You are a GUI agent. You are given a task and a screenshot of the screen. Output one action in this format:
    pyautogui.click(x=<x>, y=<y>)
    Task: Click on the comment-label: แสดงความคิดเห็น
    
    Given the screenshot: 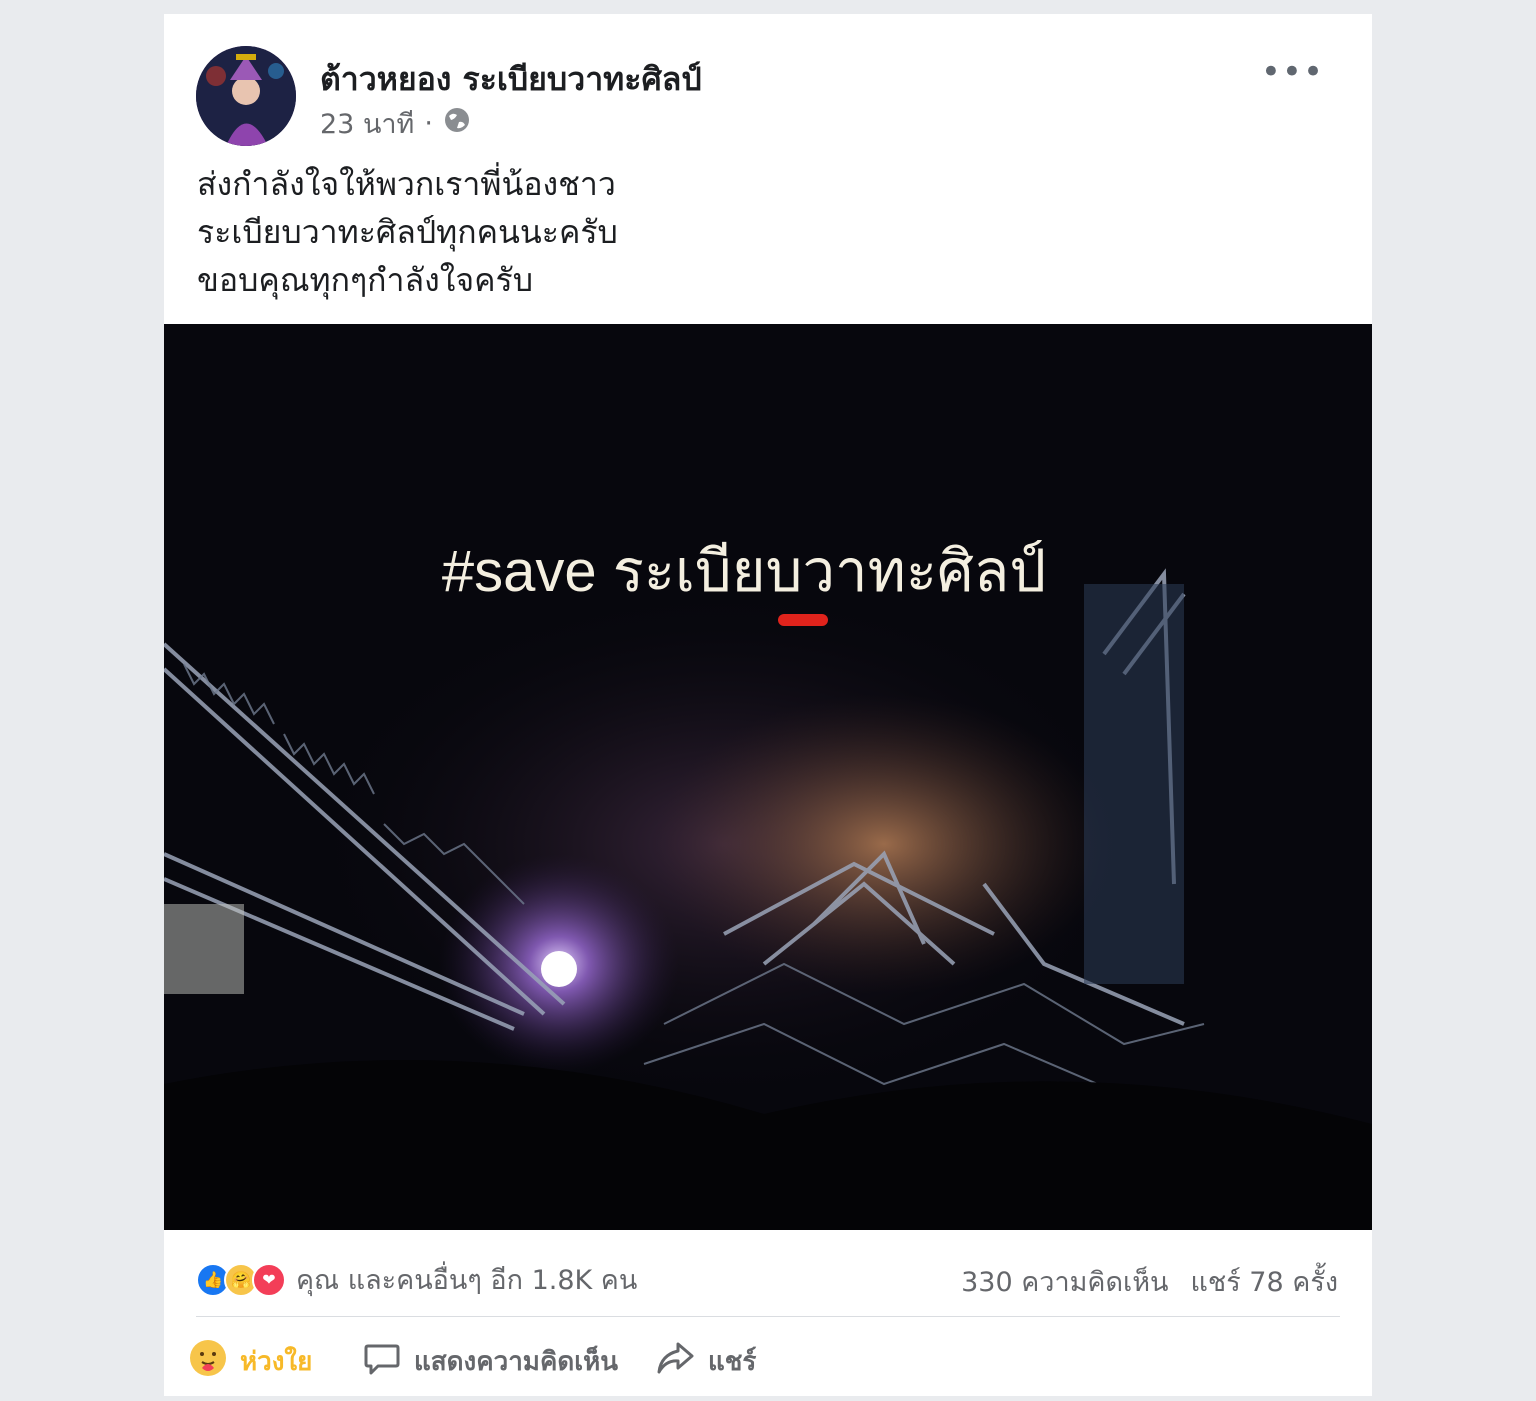 What is the action you would take?
    pyautogui.click(x=516, y=1362)
    